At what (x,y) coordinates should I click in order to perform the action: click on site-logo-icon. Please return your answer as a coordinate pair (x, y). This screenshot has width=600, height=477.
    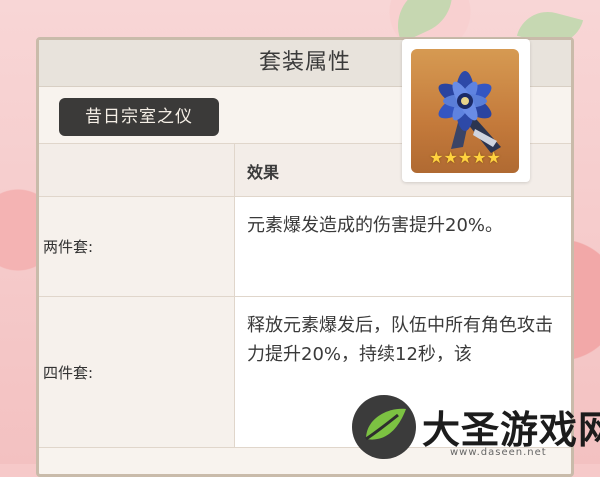
    Looking at the image, I should click on (384, 427).